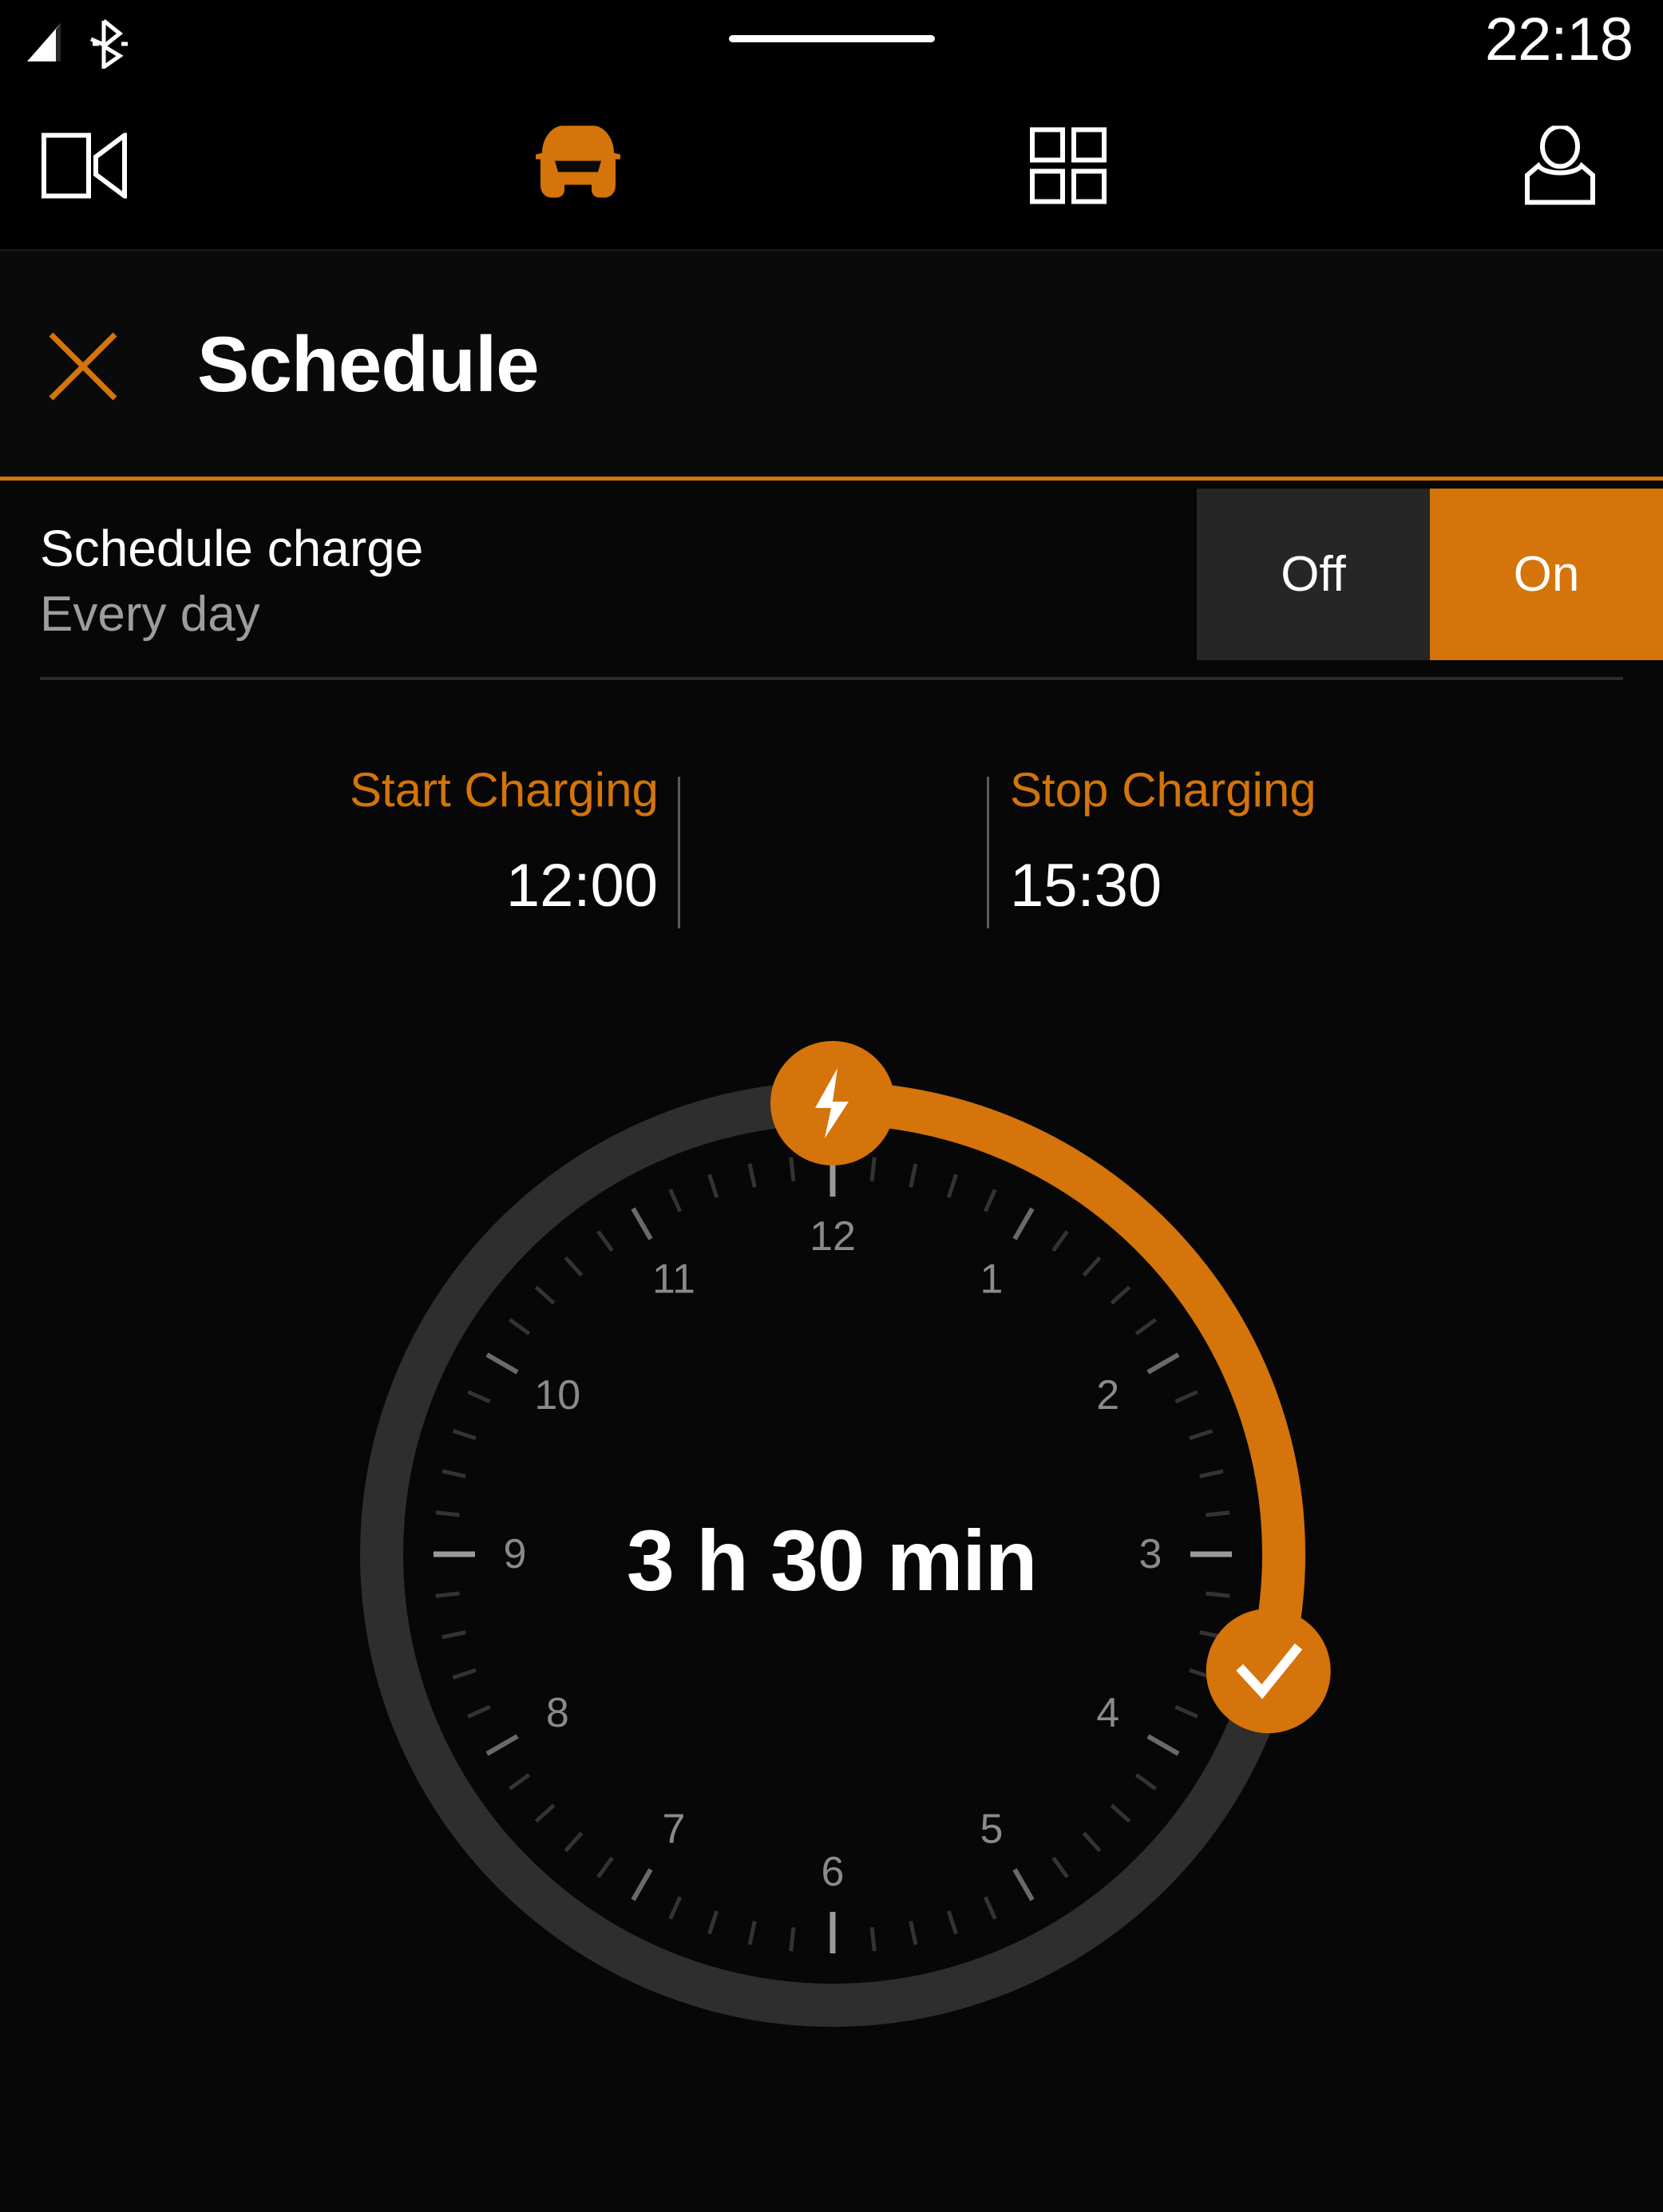  I want to click on bluetooth-icon, so click(110, 45).